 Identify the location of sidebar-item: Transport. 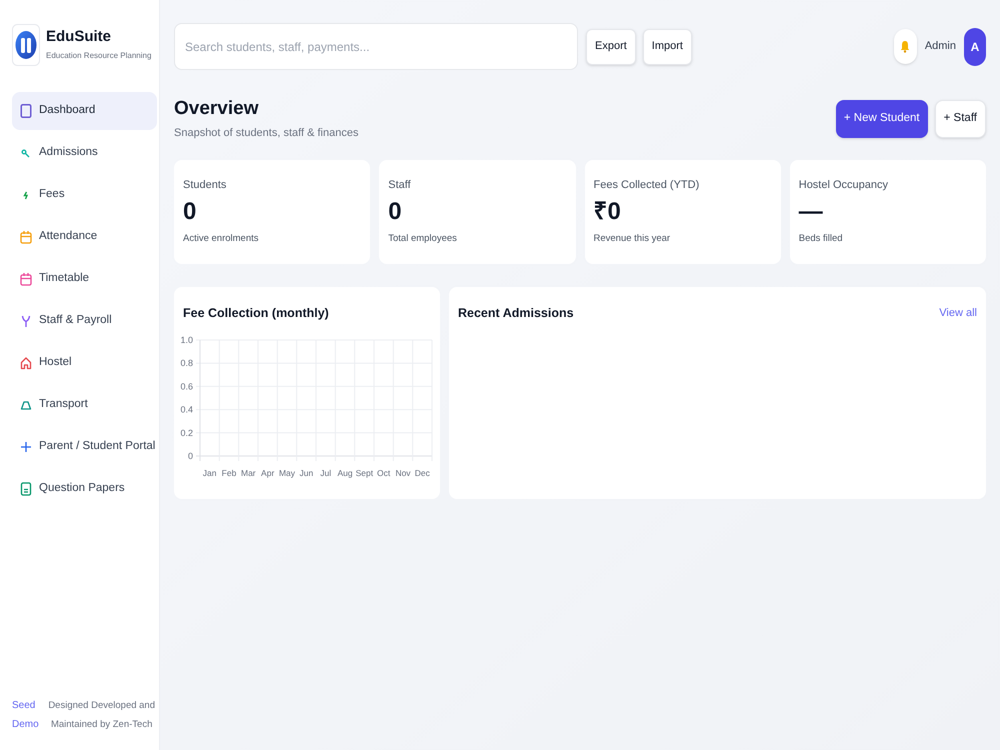
(84, 405).